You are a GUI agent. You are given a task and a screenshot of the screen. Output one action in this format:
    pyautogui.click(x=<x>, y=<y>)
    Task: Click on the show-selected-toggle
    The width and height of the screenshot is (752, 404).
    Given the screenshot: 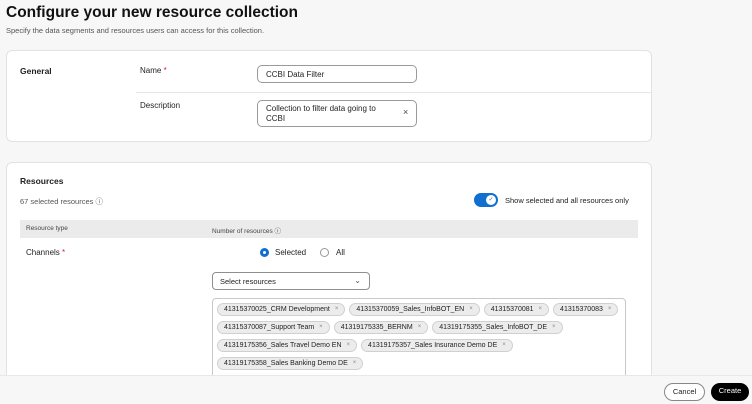 What is the action you would take?
    pyautogui.click(x=486, y=200)
    